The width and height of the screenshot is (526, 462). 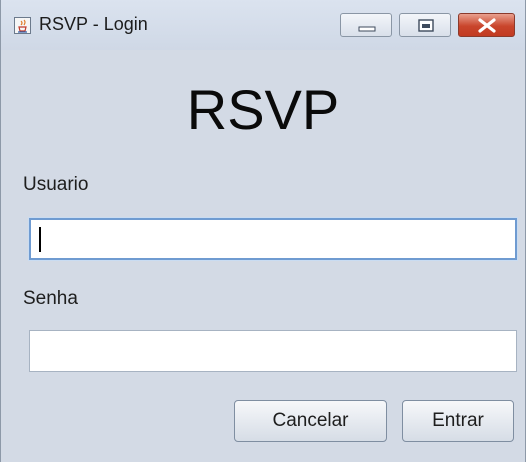 What do you see at coordinates (22, 25) in the screenshot?
I see `java-cup-icon` at bounding box center [22, 25].